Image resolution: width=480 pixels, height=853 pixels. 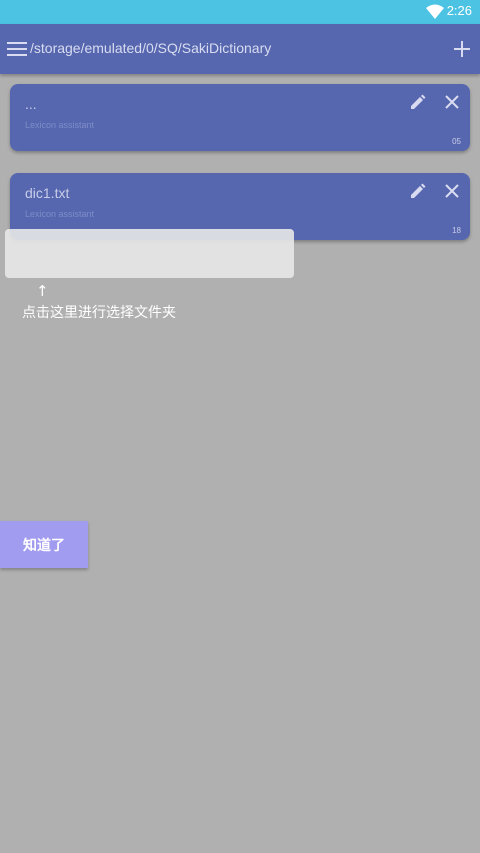 I want to click on card-count: 05, so click(x=456, y=141).